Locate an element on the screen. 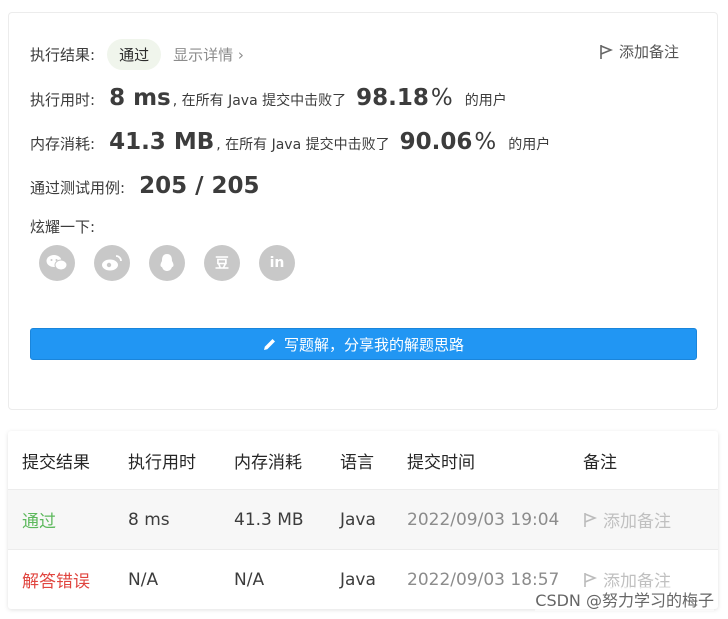  share-buttons: 豆 in is located at coordinates (167, 263).